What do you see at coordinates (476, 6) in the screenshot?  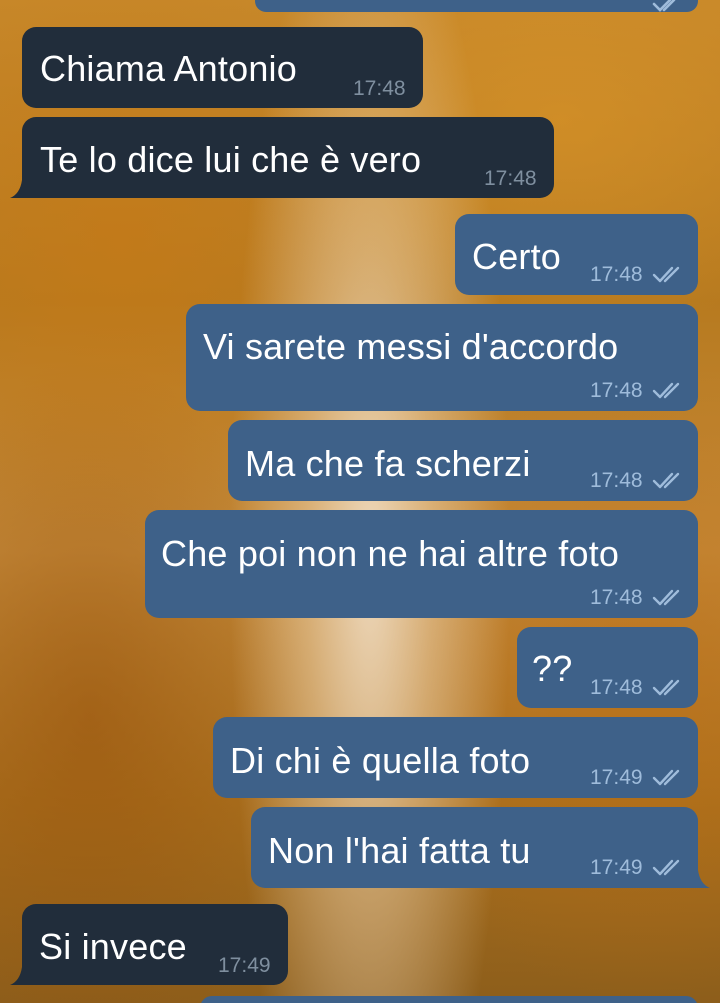 I see `message-bubble-partial-top` at bounding box center [476, 6].